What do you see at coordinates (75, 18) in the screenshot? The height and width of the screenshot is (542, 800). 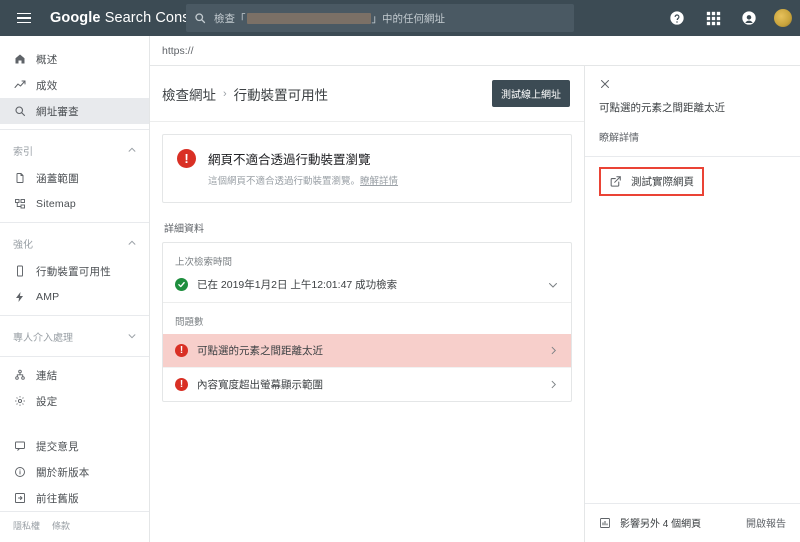 I see `brand-google: Google` at bounding box center [75, 18].